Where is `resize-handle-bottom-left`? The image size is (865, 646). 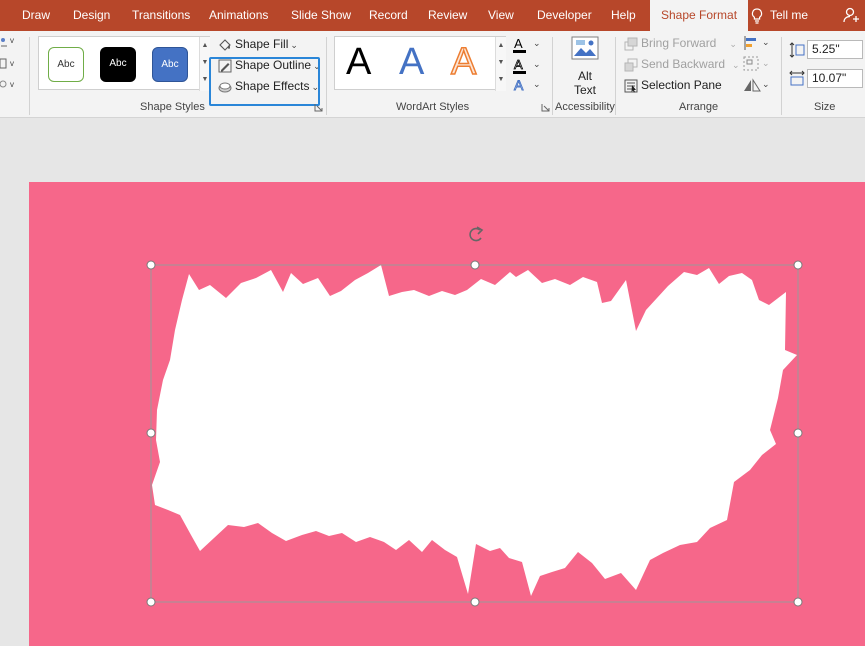
resize-handle-bottom-left is located at coordinates (151, 602).